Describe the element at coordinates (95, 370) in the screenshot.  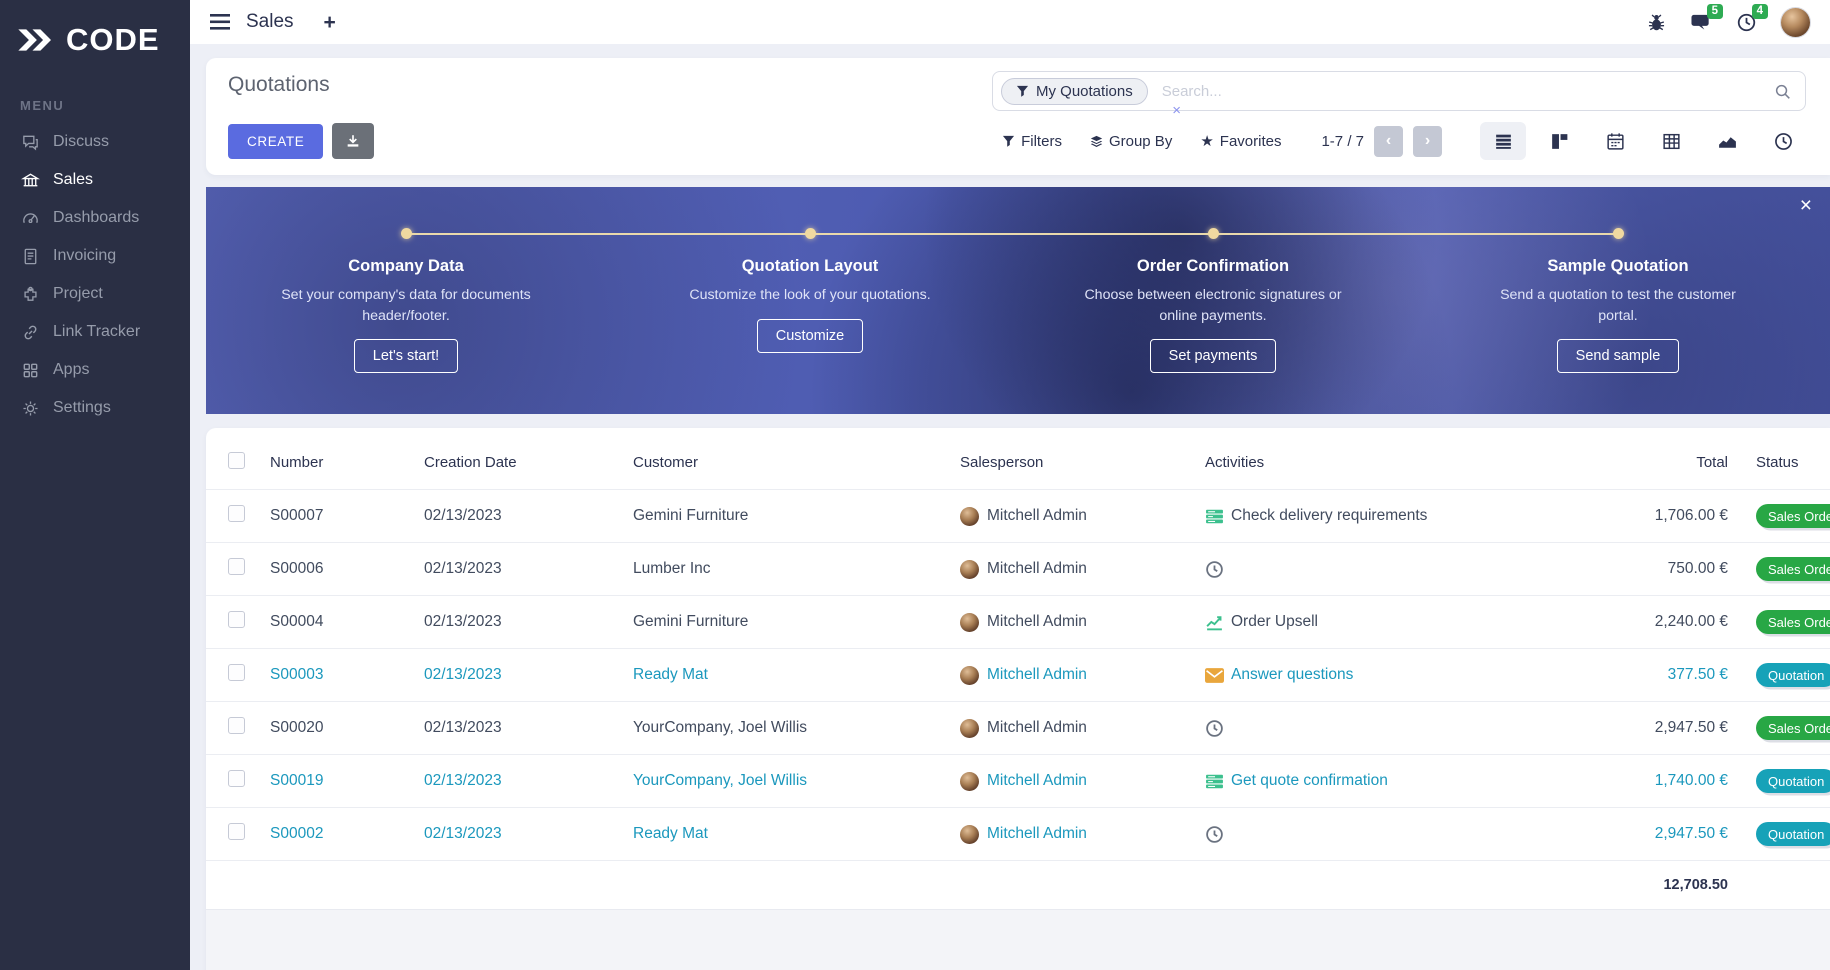
I see `sidebar-item-apps: Apps` at that location.